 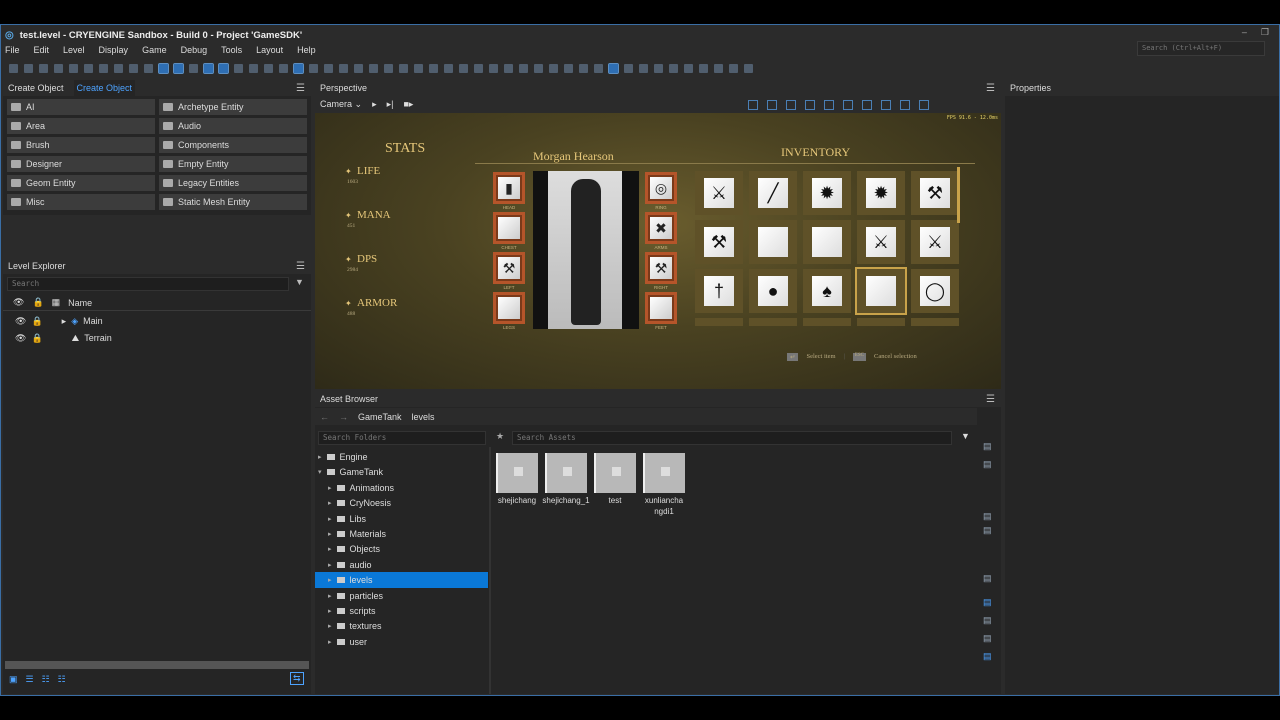 I want to click on collapse-arrow-icon: ▾, so click(x=320, y=472).